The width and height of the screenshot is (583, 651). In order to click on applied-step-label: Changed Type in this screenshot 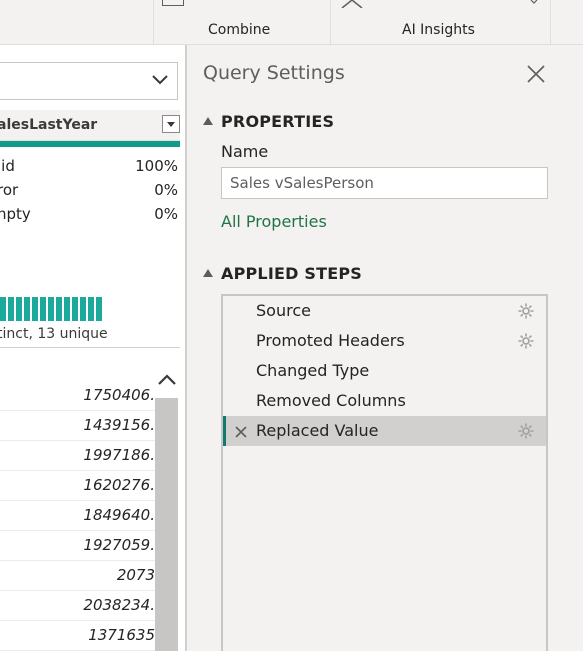, I will do `click(313, 370)`.